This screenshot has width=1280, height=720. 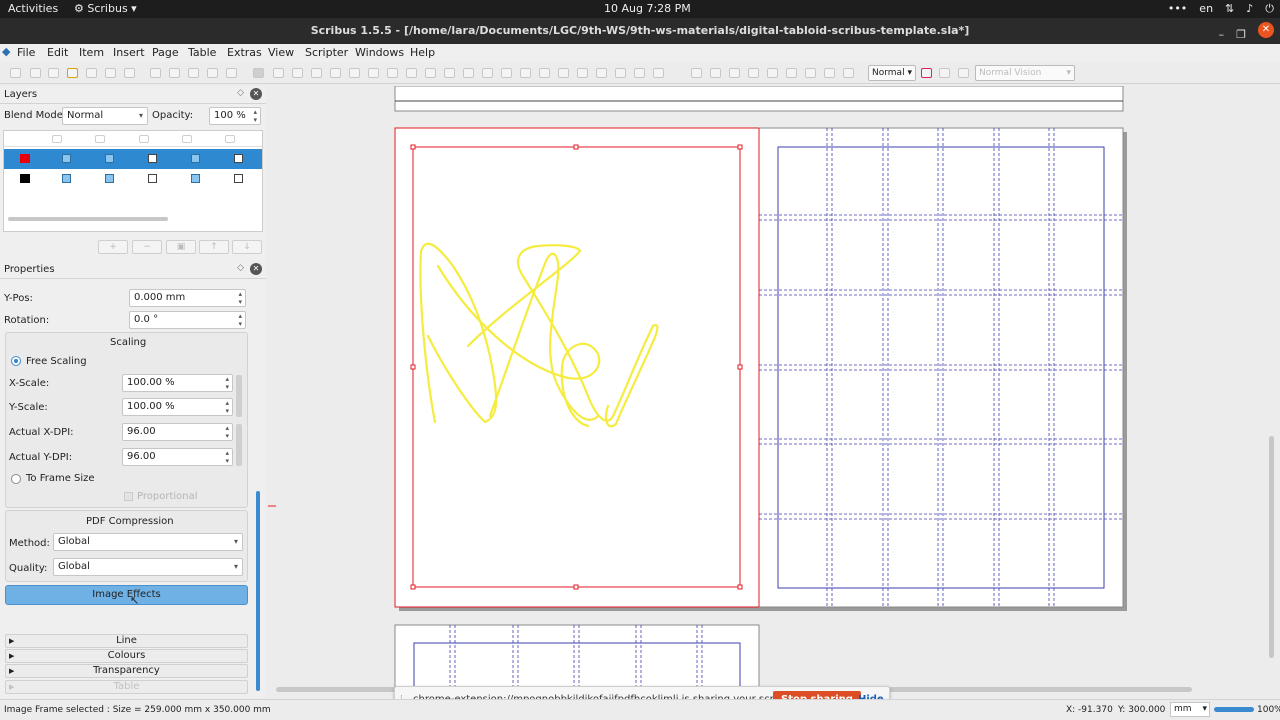 I want to click on freehand-icon, so click(x=468, y=73).